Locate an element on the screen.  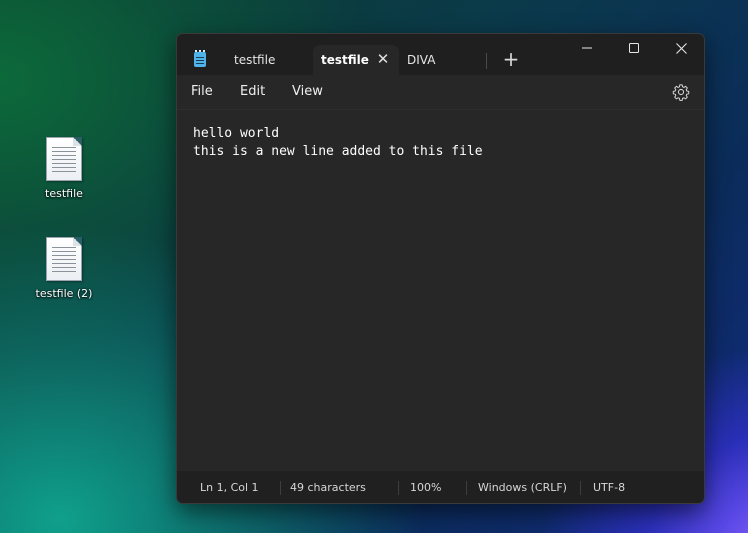
status-encoding: UTF-8 is located at coordinates (609, 487).